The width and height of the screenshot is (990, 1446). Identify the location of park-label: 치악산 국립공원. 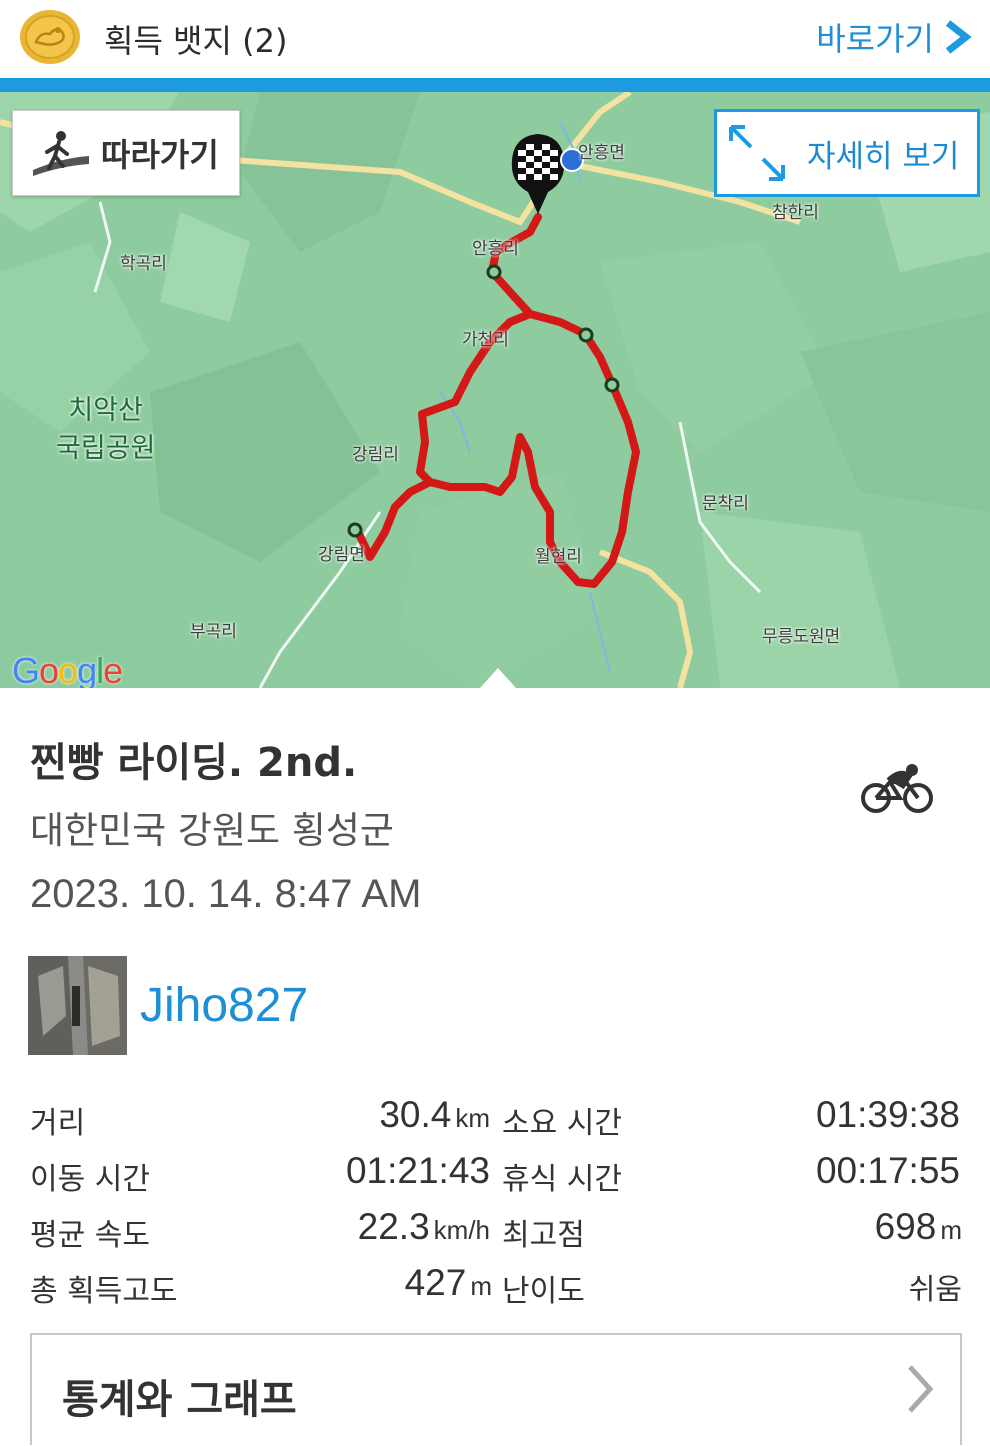
(106, 429).